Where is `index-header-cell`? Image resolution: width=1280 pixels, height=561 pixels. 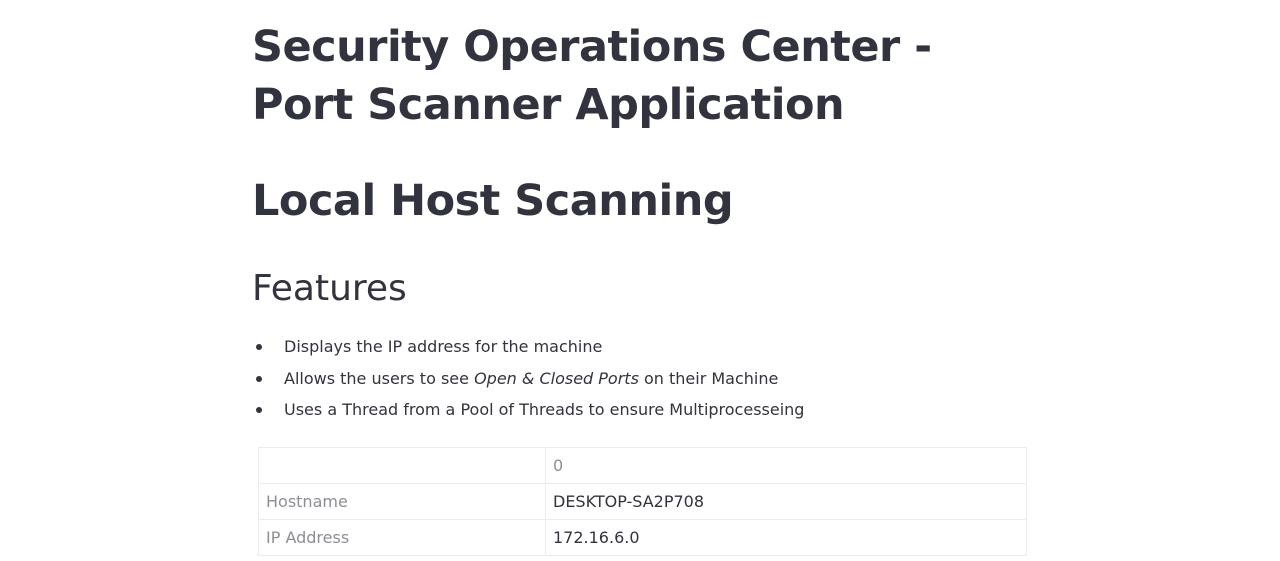
index-header-cell is located at coordinates (402, 465).